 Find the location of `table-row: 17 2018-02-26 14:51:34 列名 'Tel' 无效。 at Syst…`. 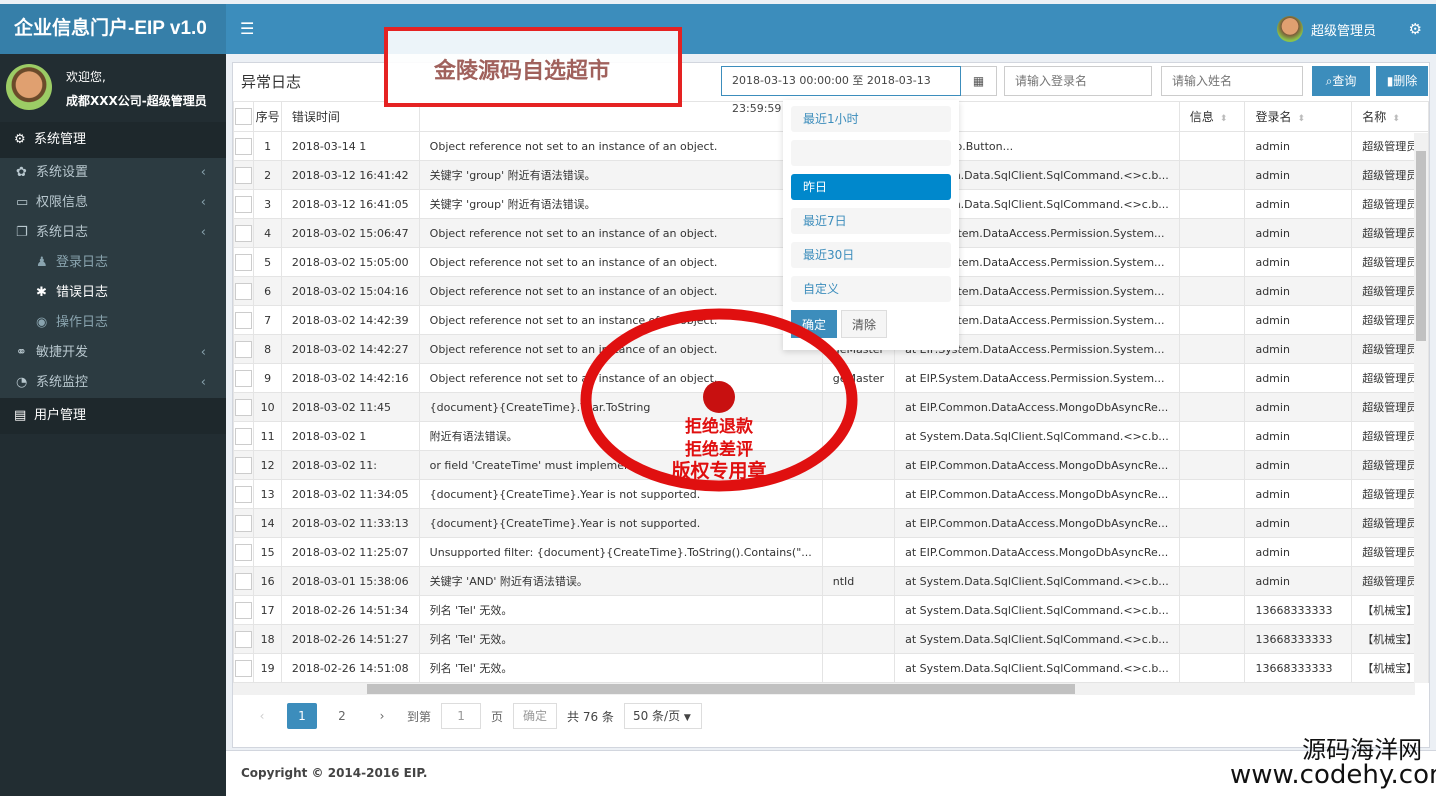

table-row: 17 2018-02-26 14:51:34 列名 'Tel' 无效。 at Syst… is located at coordinates (830, 610).